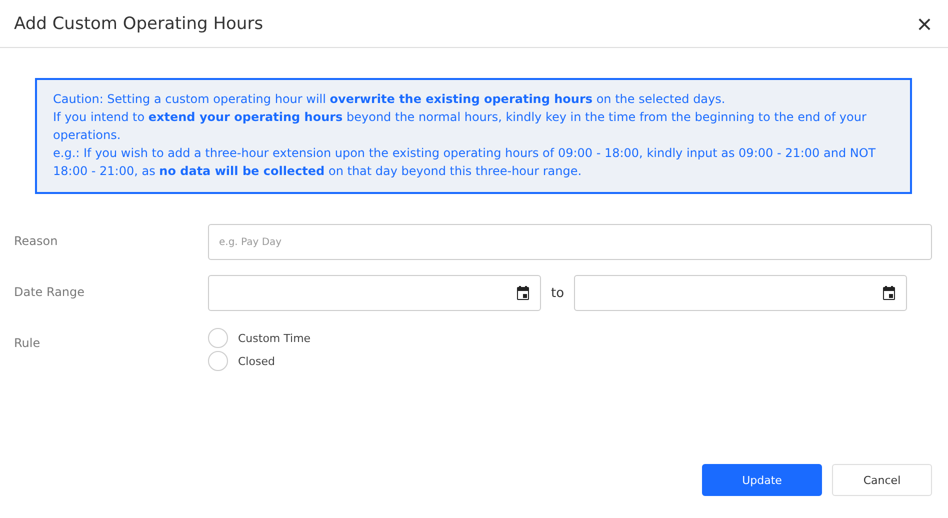 Image resolution: width=948 pixels, height=518 pixels. I want to click on field-label: Rule, so click(28, 342).